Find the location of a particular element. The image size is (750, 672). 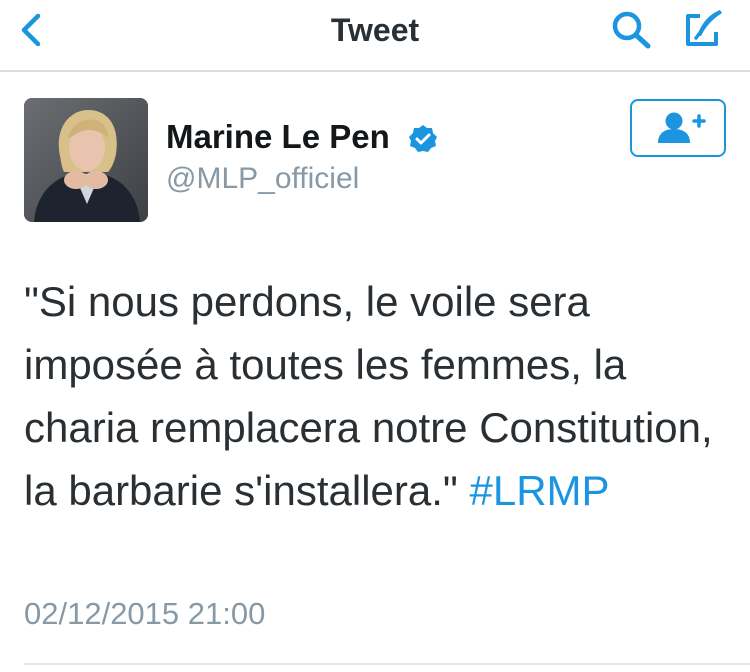

tweet-timestamp: 02/12/2015 21:00 is located at coordinates (145, 613).